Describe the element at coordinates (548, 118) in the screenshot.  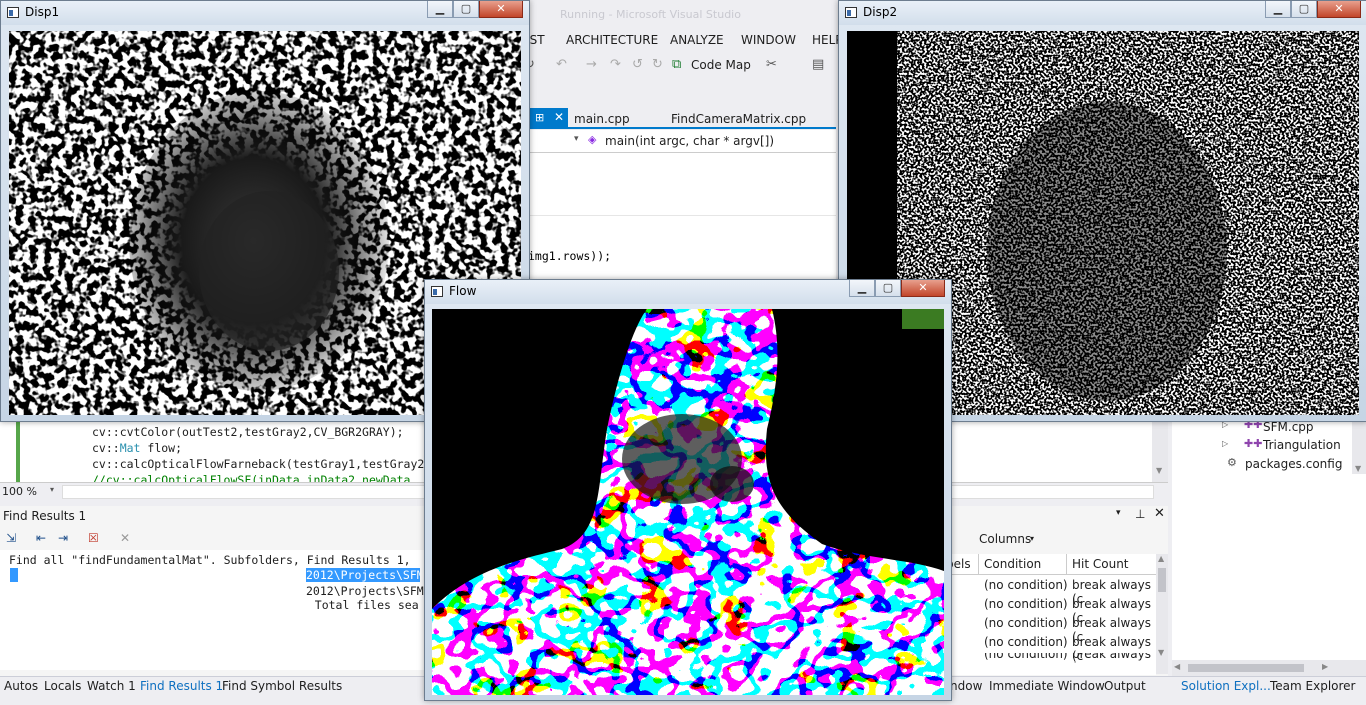
I see `active-tab-strip: ⊞ ✕` at that location.